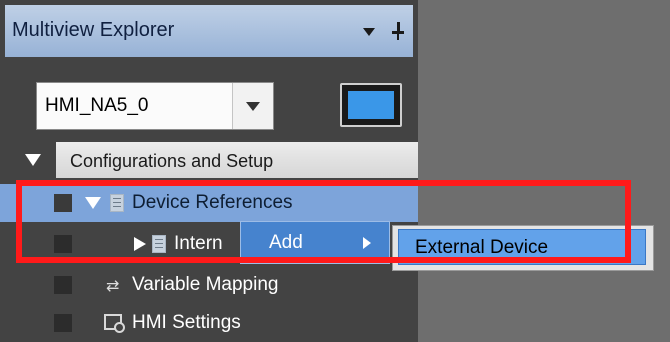  Describe the element at coordinates (93, 30) in the screenshot. I see `explorer-title: Multiview Explorer` at that location.